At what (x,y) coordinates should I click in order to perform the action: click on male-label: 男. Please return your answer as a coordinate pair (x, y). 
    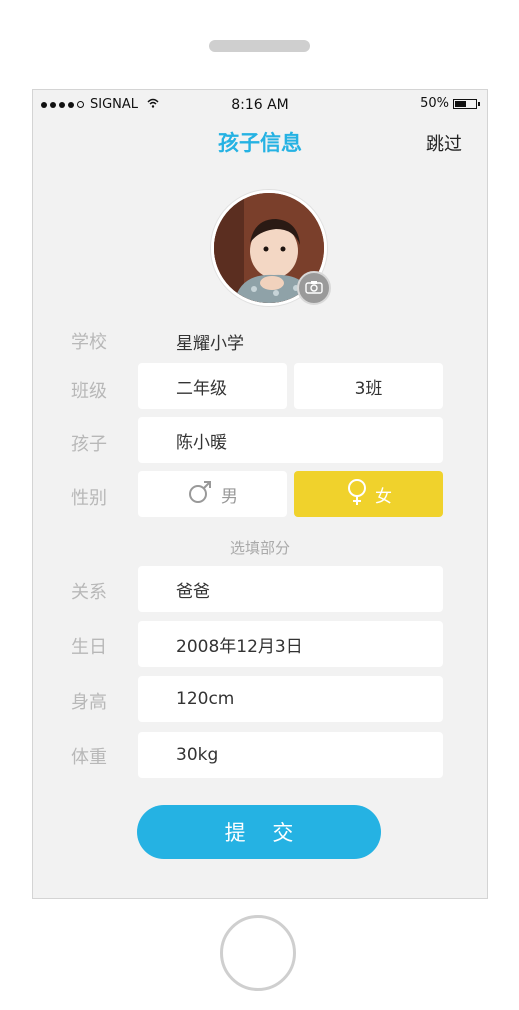
    Looking at the image, I should click on (229, 496).